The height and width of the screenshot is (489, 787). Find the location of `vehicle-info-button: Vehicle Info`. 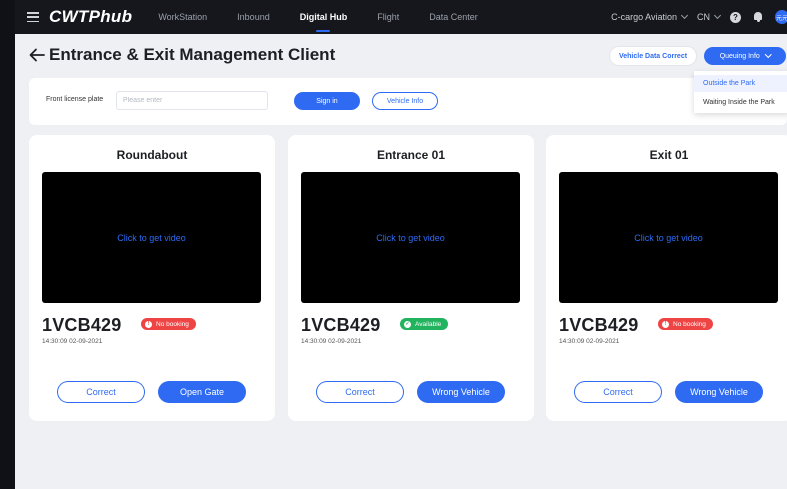

vehicle-info-button: Vehicle Info is located at coordinates (405, 101).